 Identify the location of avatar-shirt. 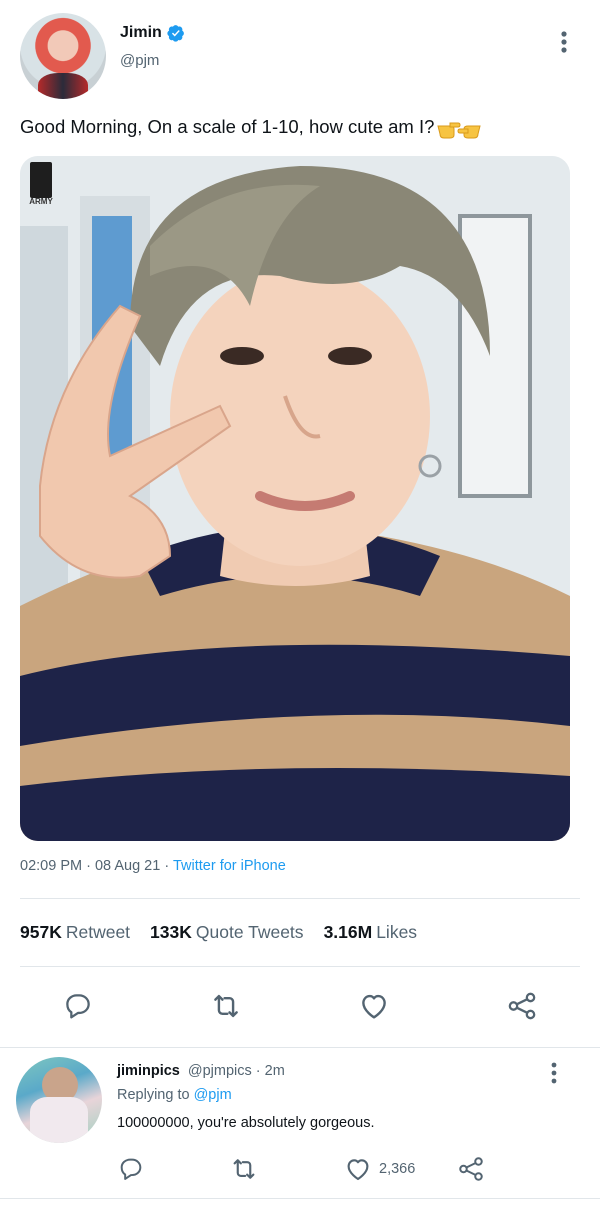
(63, 86).